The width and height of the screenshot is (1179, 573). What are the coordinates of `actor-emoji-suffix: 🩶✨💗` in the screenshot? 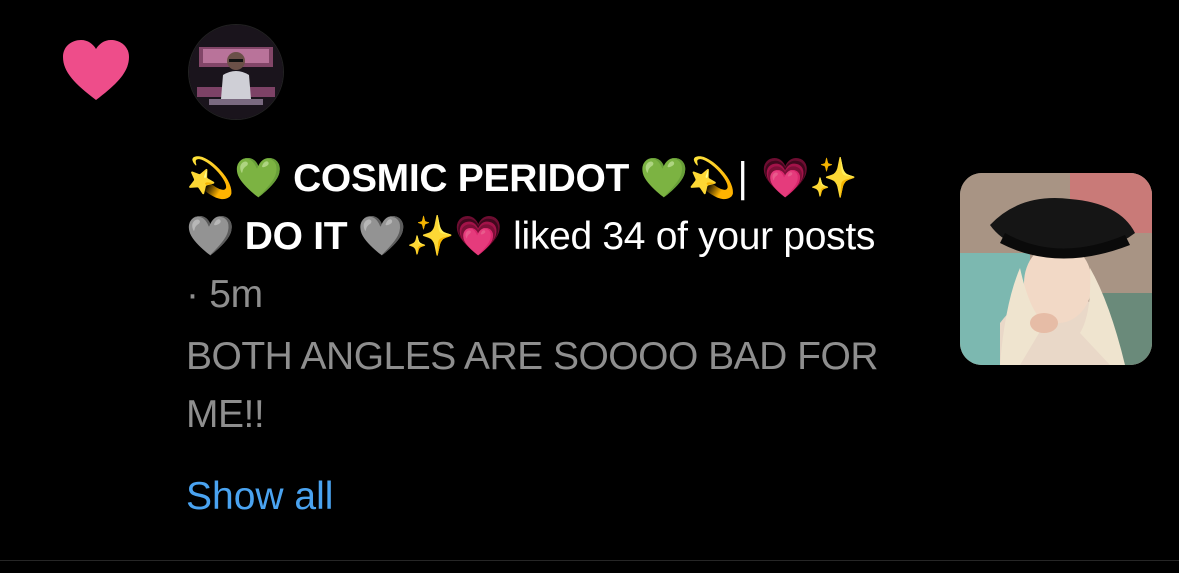 It's located at (430, 236).